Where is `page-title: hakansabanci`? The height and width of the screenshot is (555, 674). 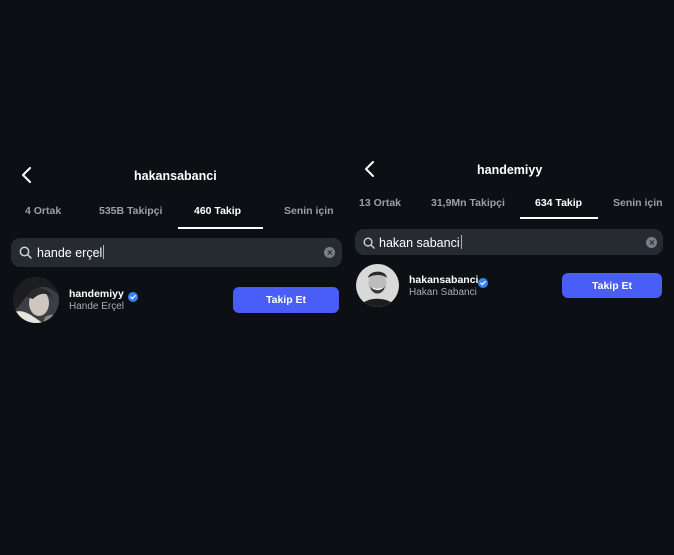
page-title: hakansabanci is located at coordinates (175, 176).